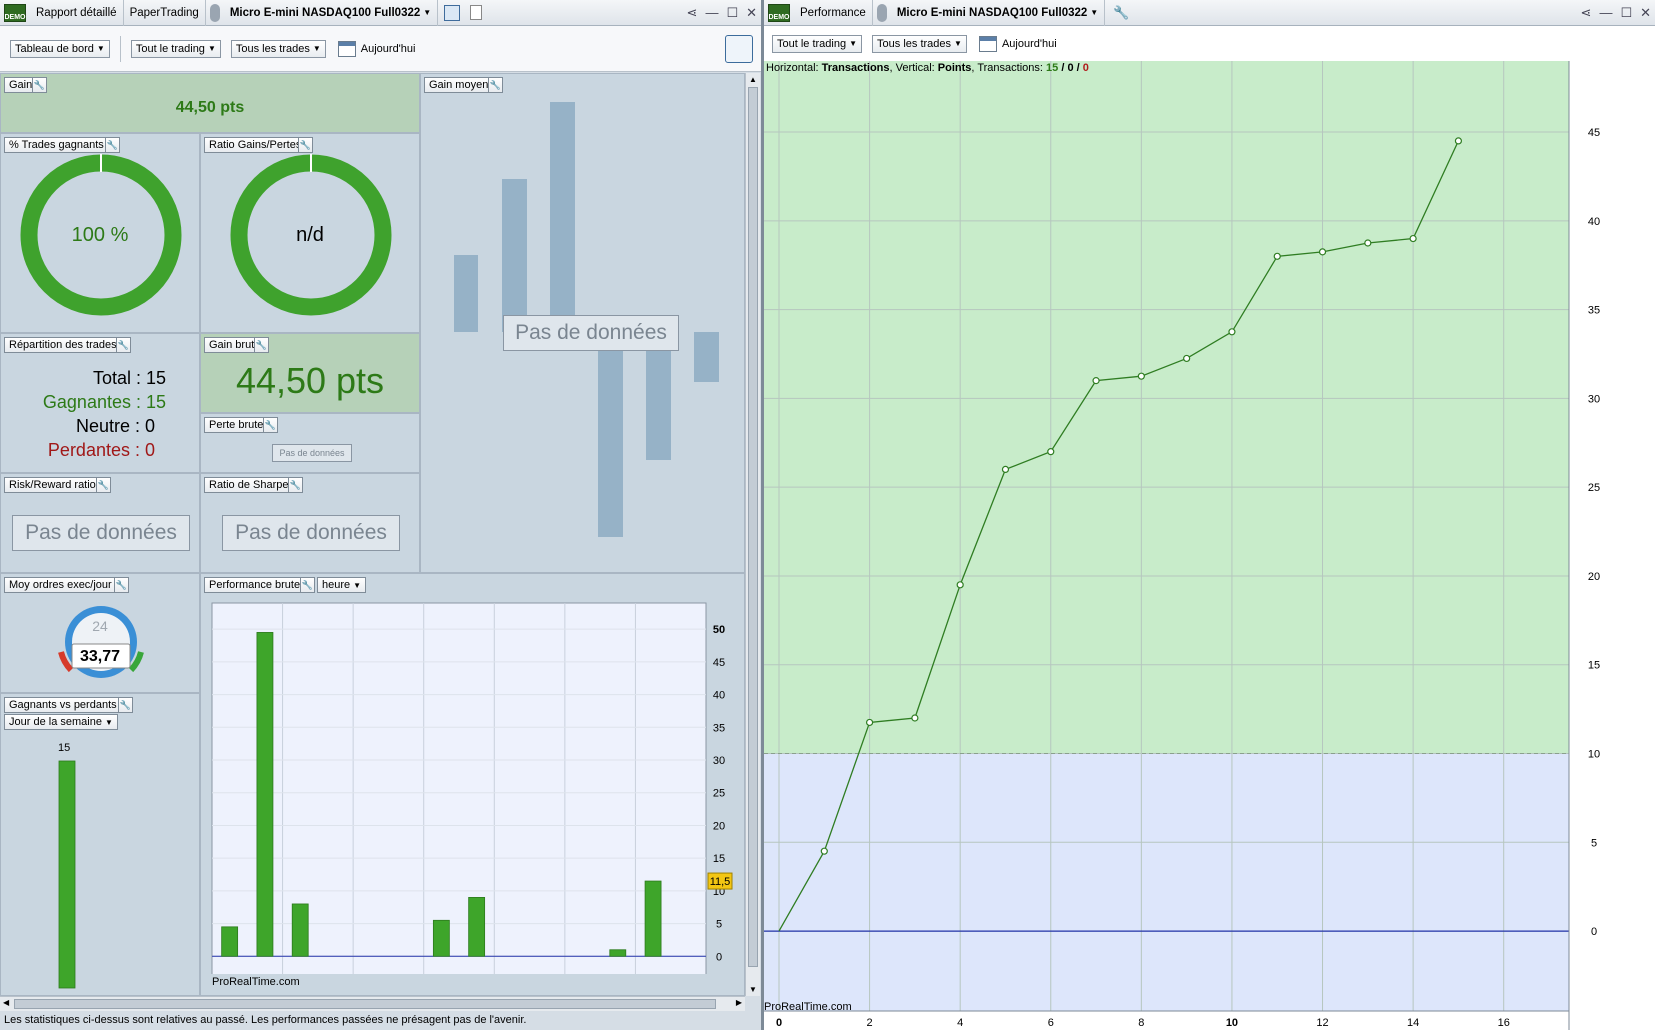  I want to click on chart-icon, so click(452, 12).